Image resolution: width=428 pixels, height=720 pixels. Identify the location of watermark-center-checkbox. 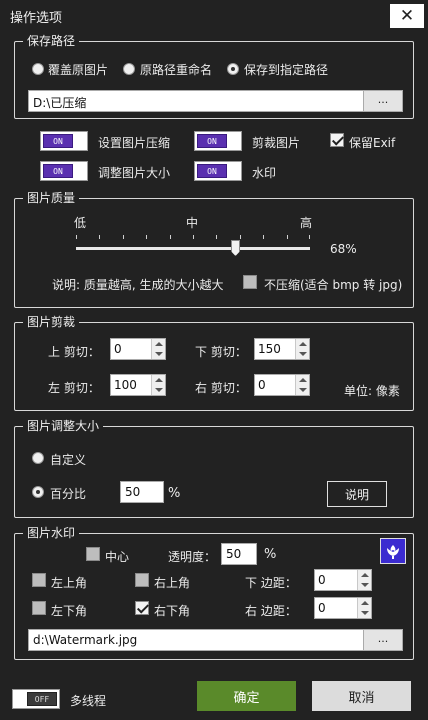
(93, 554).